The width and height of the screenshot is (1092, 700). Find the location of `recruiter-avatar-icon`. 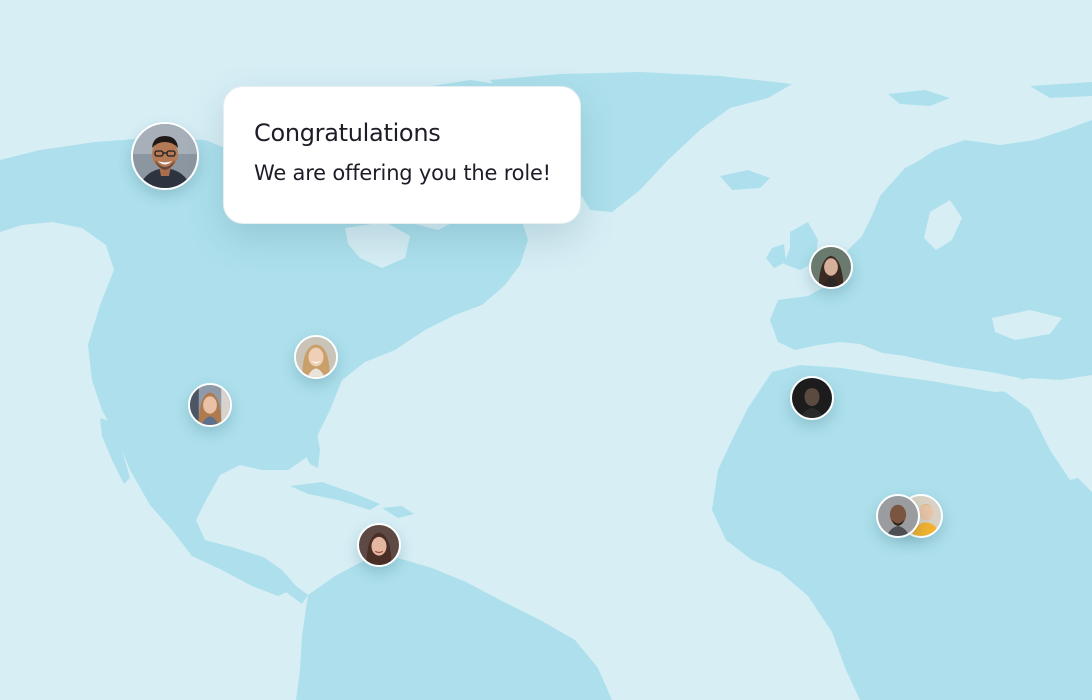

recruiter-avatar-icon is located at coordinates (165, 156).